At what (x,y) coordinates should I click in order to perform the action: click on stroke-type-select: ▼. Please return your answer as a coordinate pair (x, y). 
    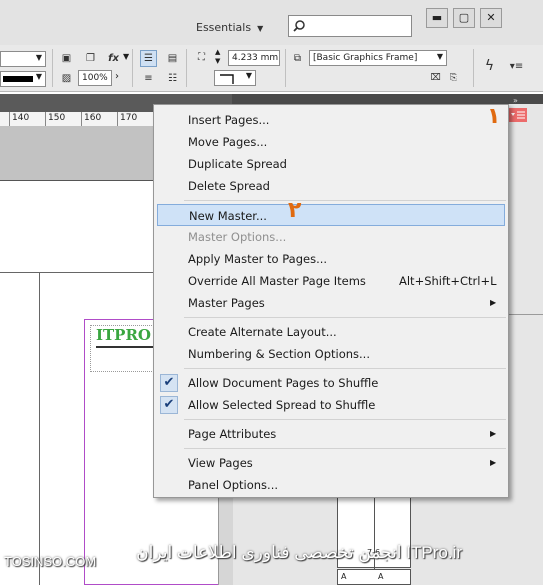
    Looking at the image, I should click on (23, 59).